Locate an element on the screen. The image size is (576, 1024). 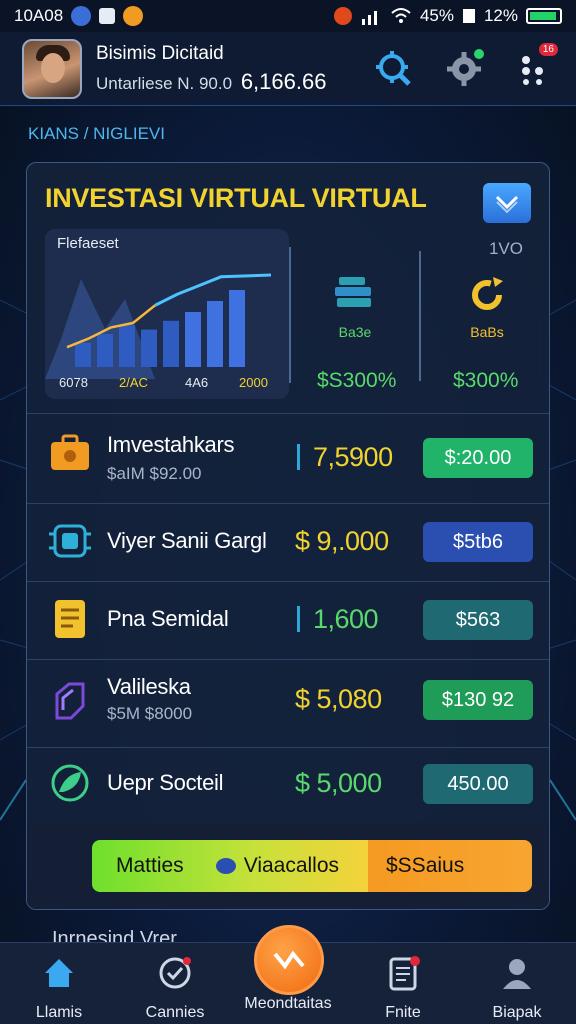
nav-item-profile: Biapak is located at coordinates (517, 988).